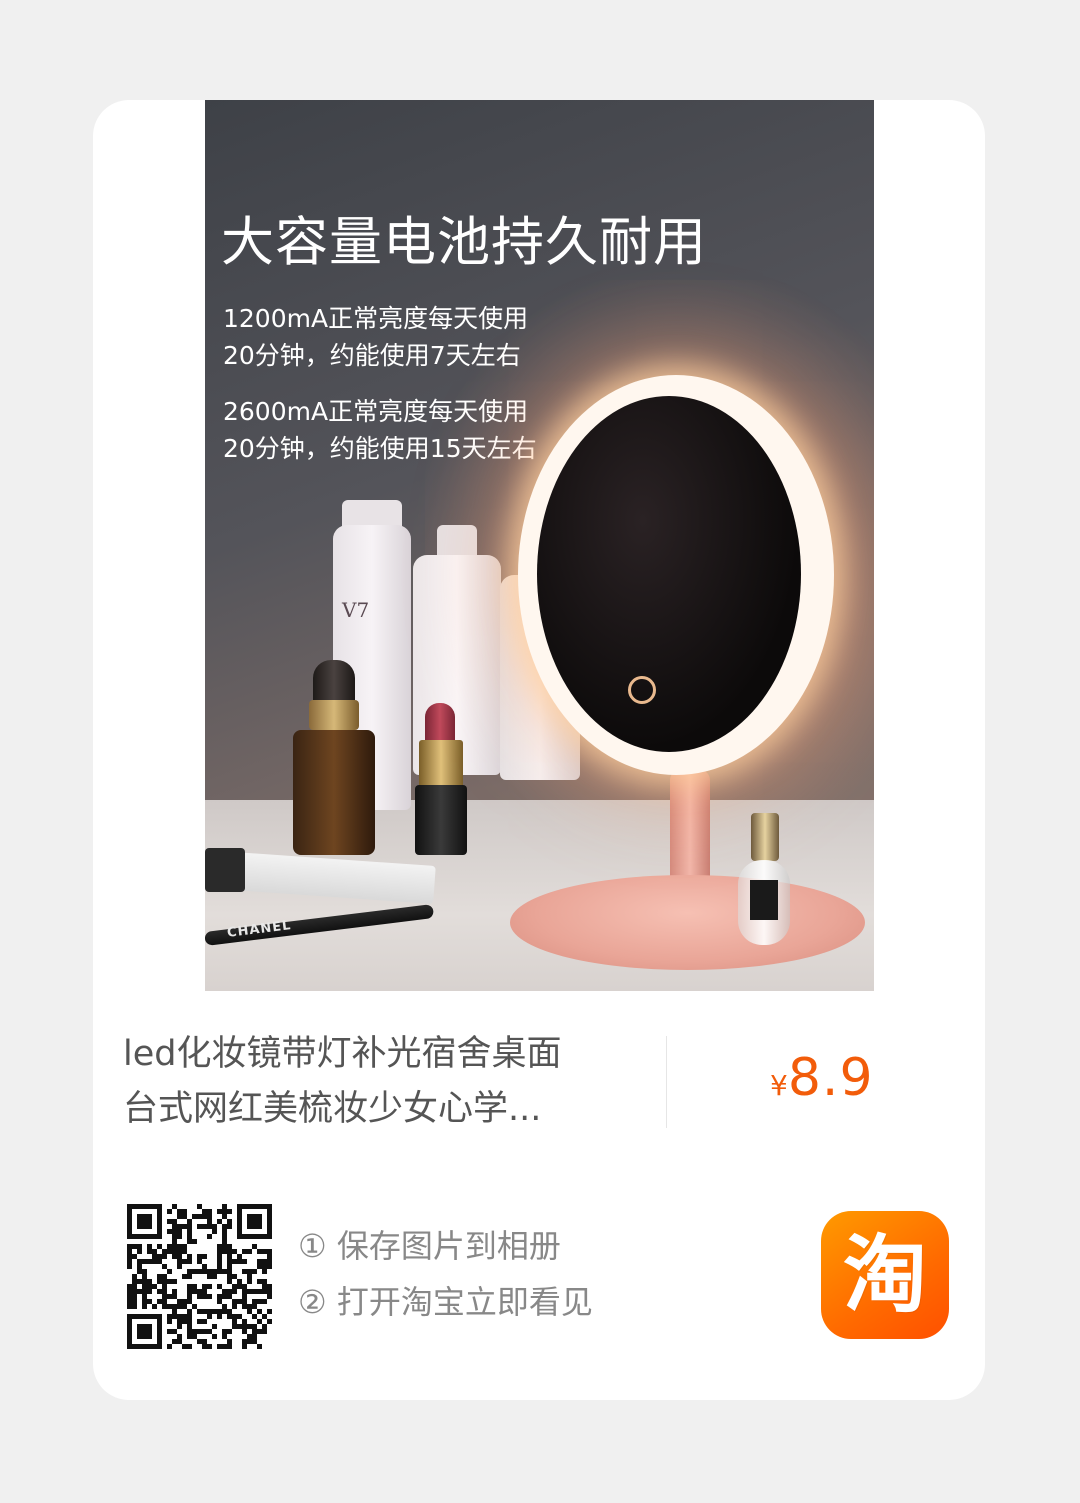  I want to click on spec-line: 2600mA正常亮度每天使用, so click(376, 411).